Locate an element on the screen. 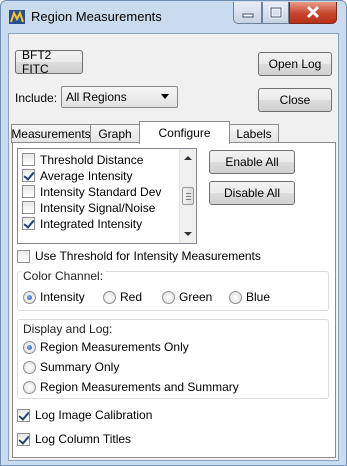 This screenshot has width=347, height=466. radio-region-only: Region Measurements Only is located at coordinates (106, 347).